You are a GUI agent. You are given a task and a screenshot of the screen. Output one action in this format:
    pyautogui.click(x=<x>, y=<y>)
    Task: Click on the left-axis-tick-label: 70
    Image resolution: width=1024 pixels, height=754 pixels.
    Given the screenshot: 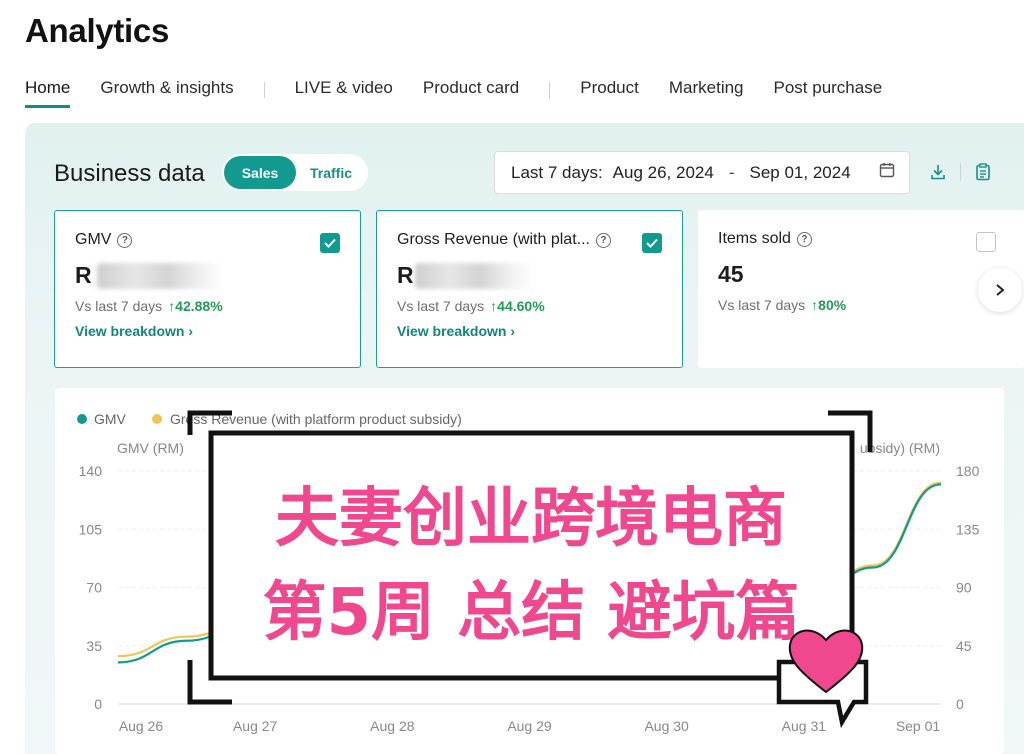 What is the action you would take?
    pyautogui.click(x=94, y=588)
    